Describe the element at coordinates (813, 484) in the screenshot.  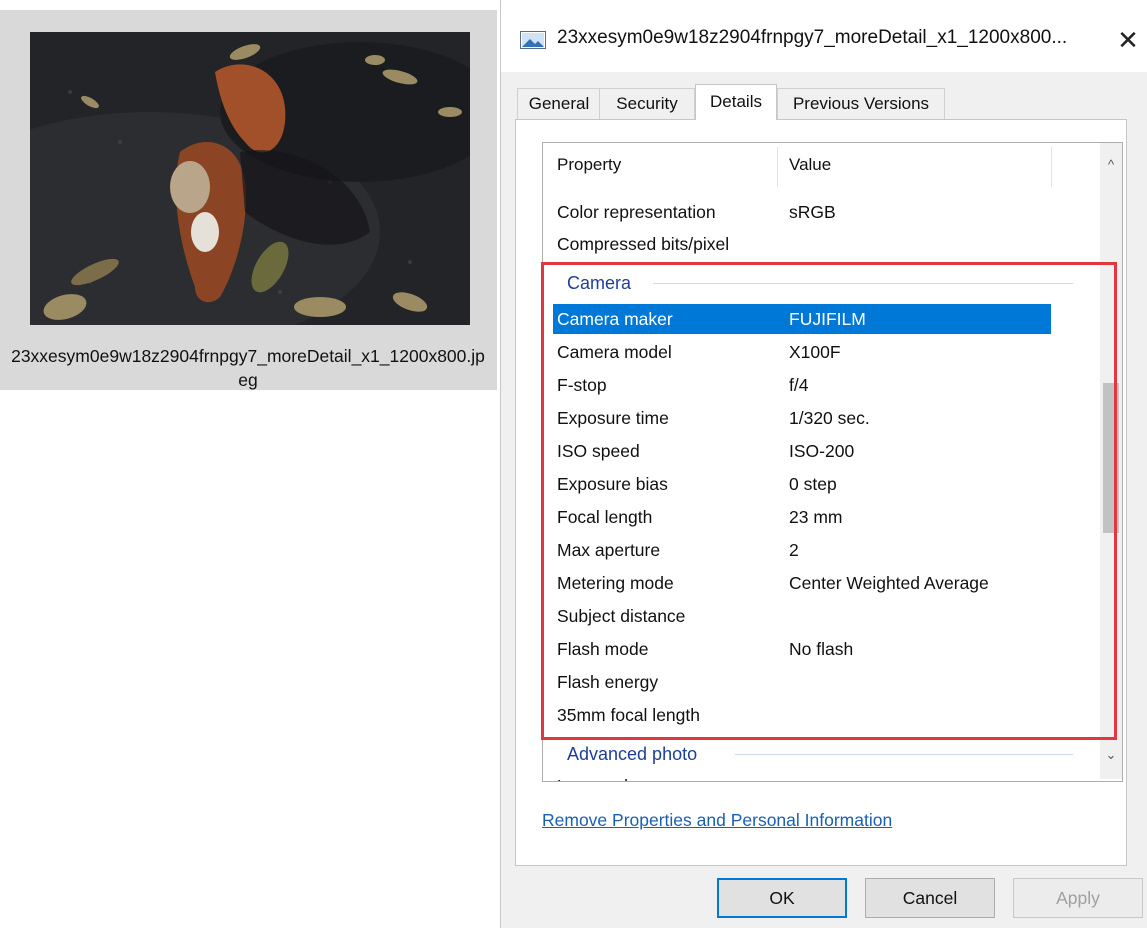
I see `property-value: 0 step` at that location.